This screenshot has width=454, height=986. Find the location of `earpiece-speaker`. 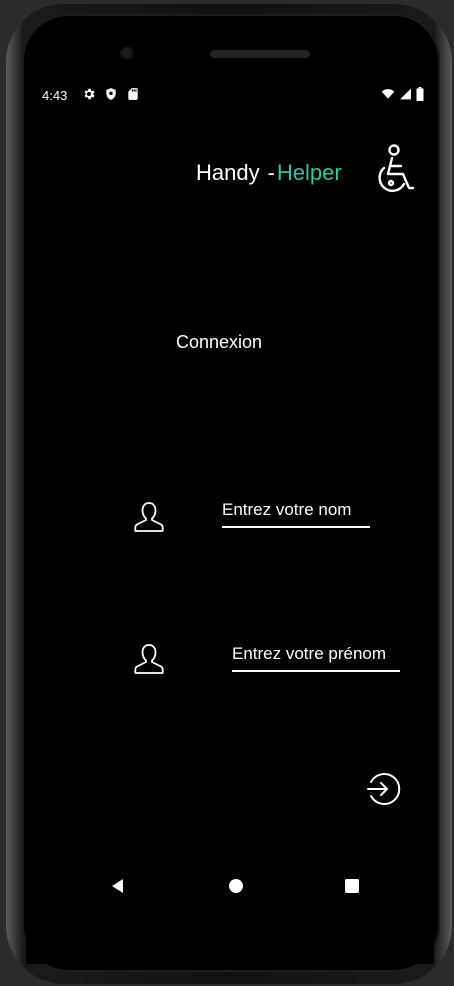

earpiece-speaker is located at coordinates (260, 54).